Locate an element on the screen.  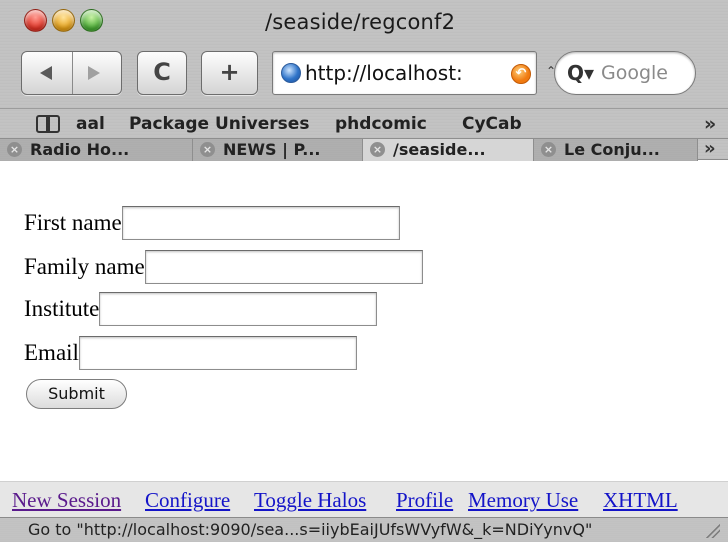
family-name-row: Family name is located at coordinates (223, 267).